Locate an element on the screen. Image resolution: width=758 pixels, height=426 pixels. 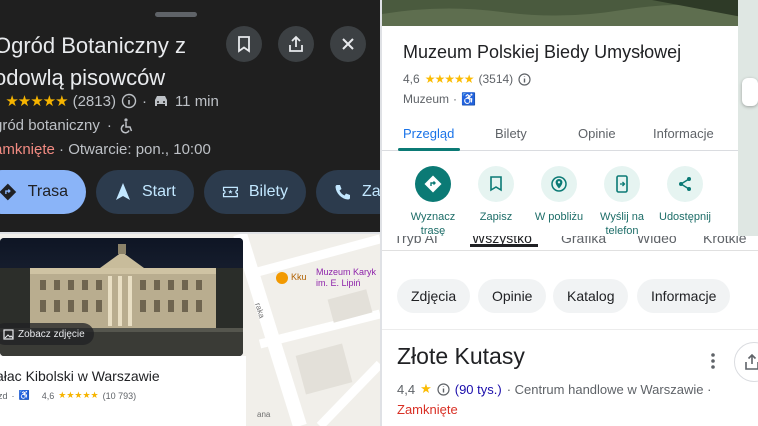
wheelchair-icon is located at coordinates (126, 125).